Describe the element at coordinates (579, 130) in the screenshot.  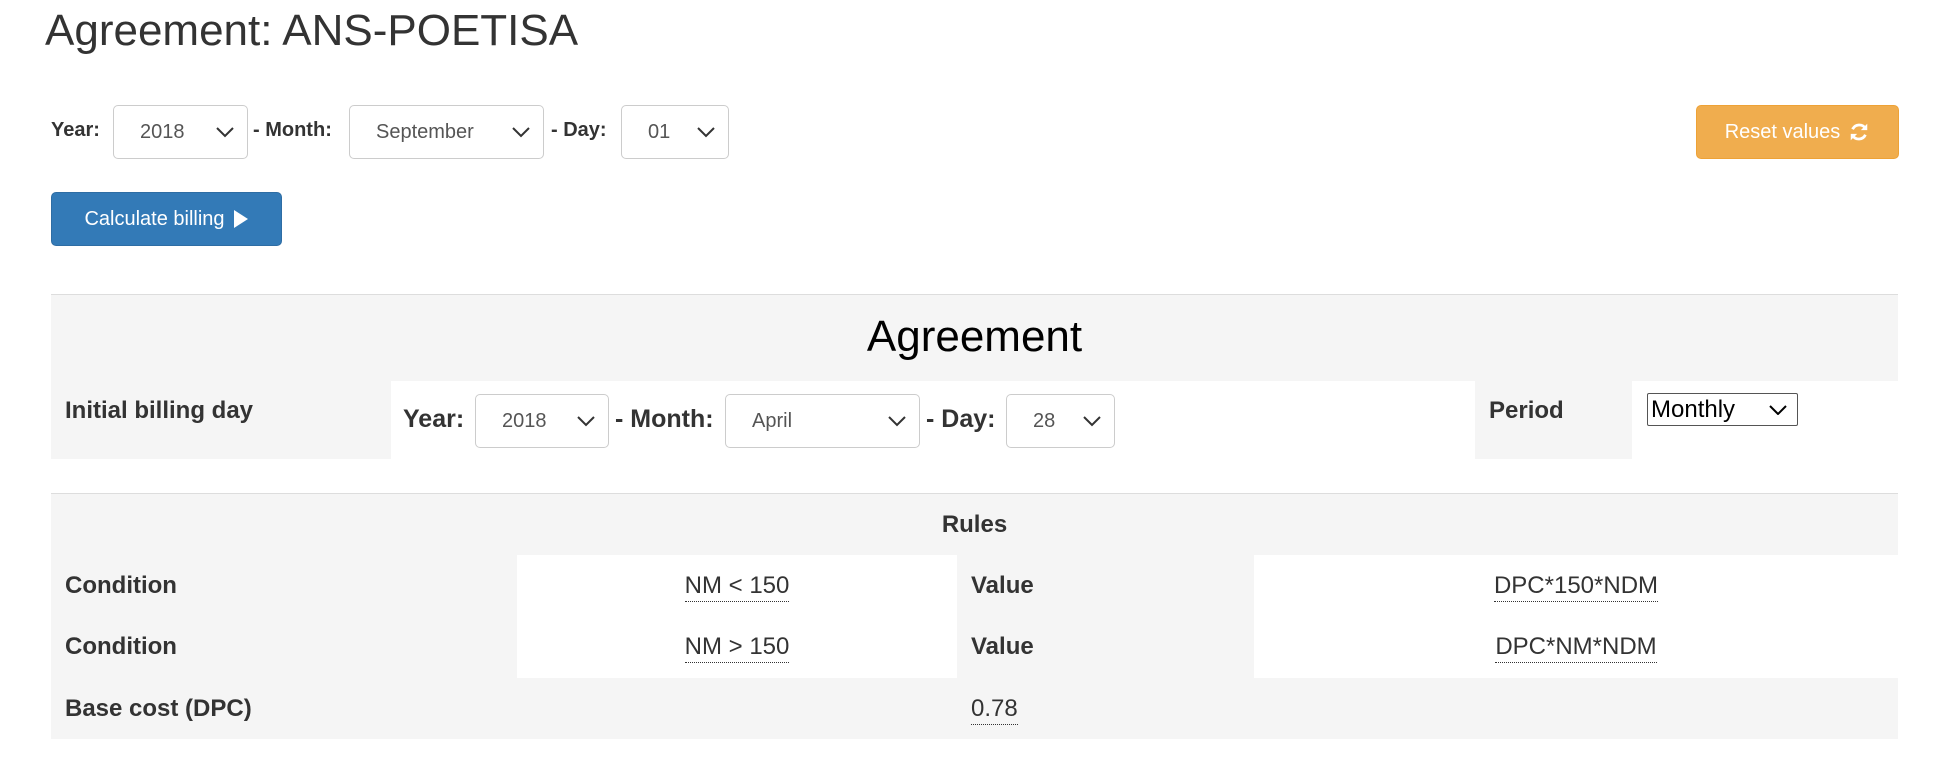
I see `day-label: - Day:` at that location.